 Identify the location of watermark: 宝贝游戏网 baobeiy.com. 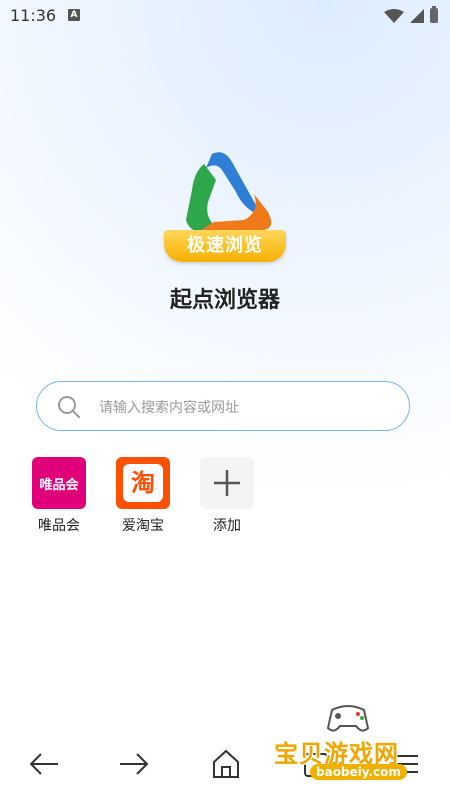
(349, 745).